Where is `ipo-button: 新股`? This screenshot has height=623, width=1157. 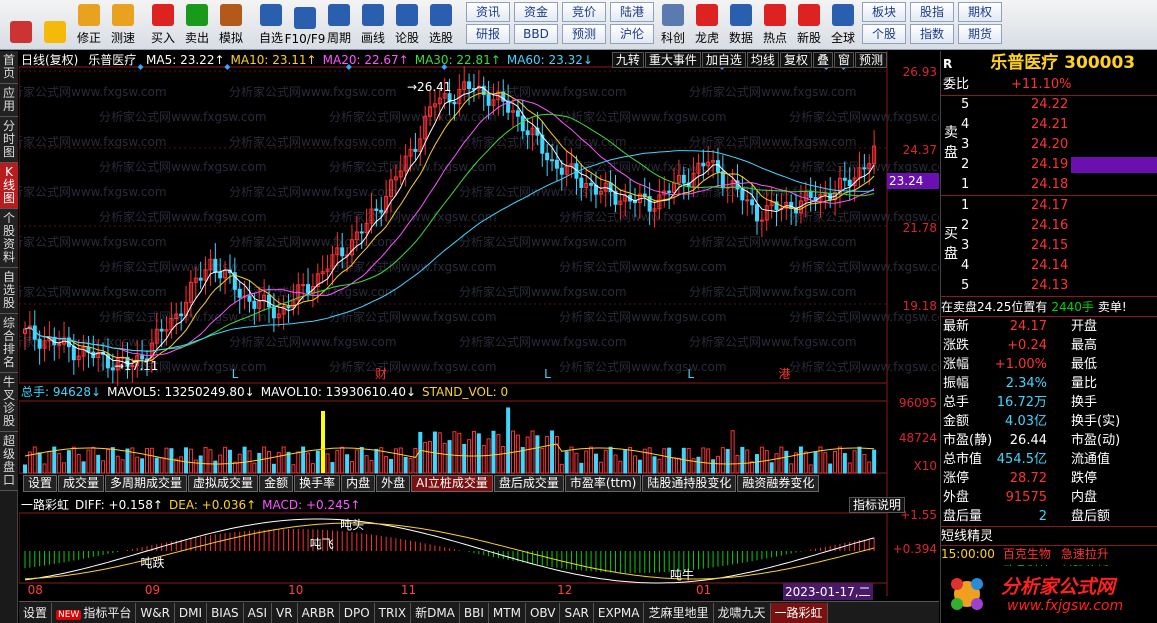
ipo-button: 新股 is located at coordinates (809, 24).